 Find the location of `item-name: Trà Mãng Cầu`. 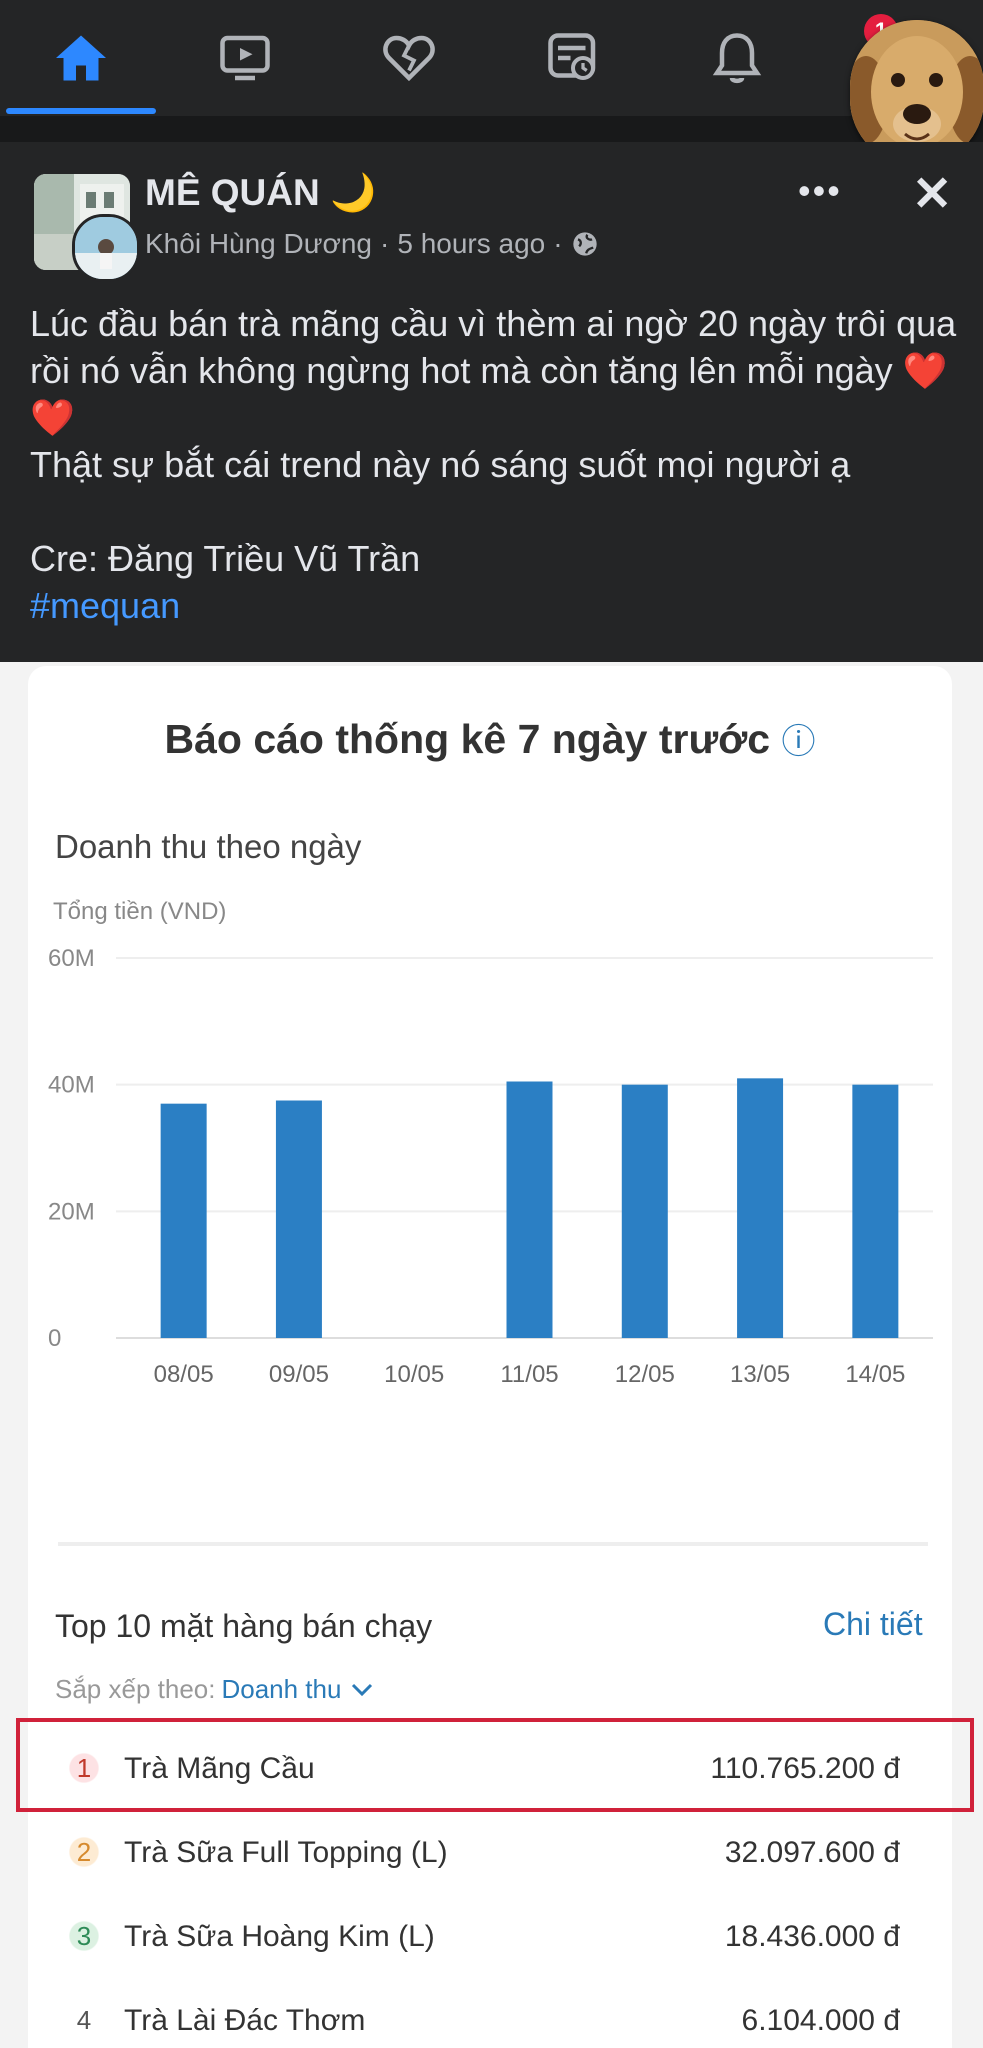

item-name: Trà Mãng Cầu is located at coordinates (219, 1768).